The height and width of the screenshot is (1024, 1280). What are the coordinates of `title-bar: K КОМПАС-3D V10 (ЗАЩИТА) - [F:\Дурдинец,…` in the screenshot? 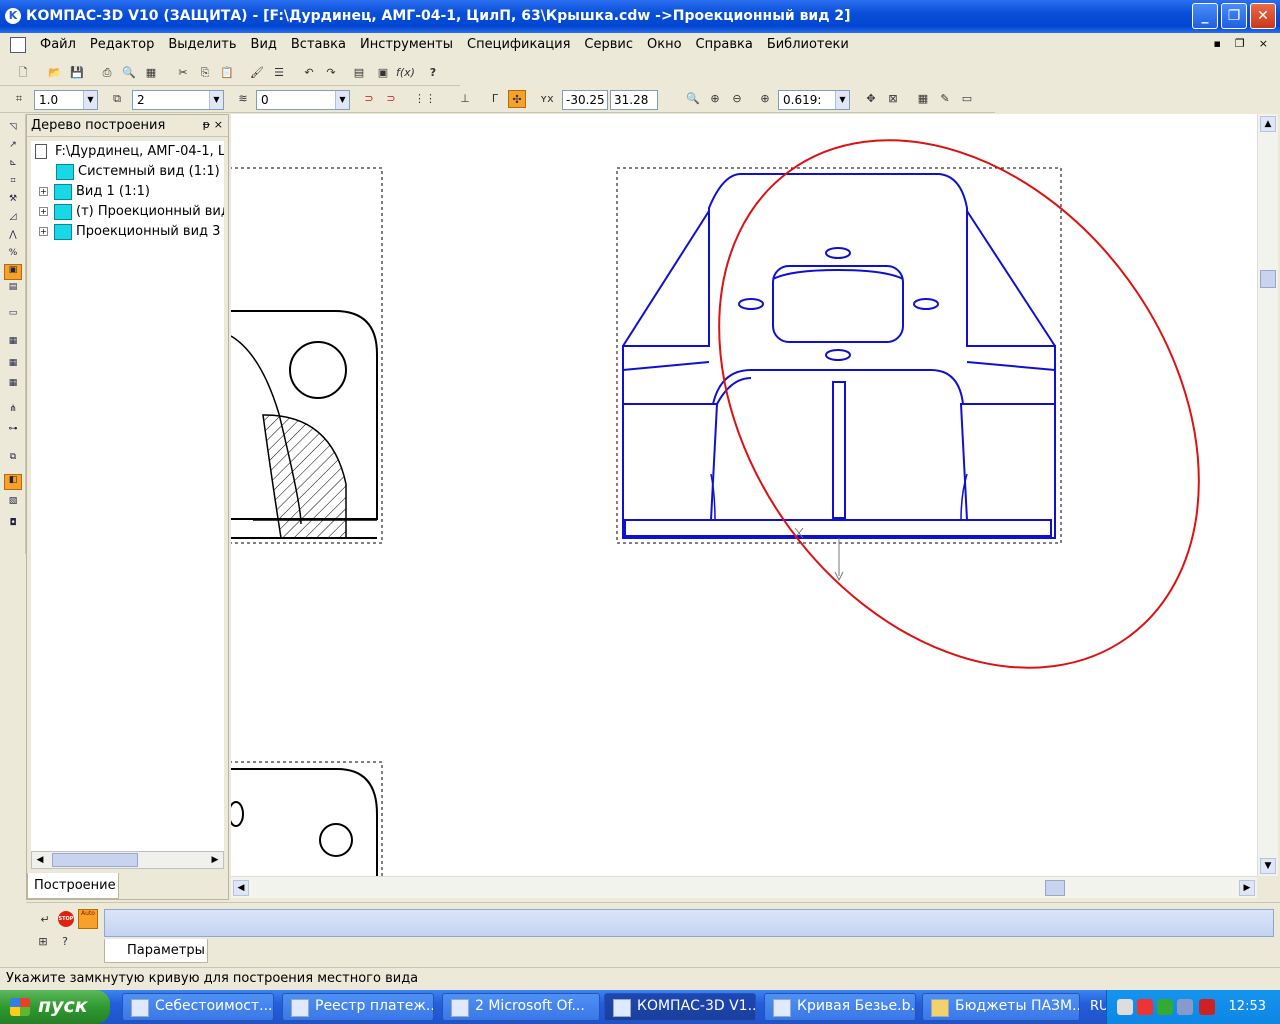 It's located at (640, 16).